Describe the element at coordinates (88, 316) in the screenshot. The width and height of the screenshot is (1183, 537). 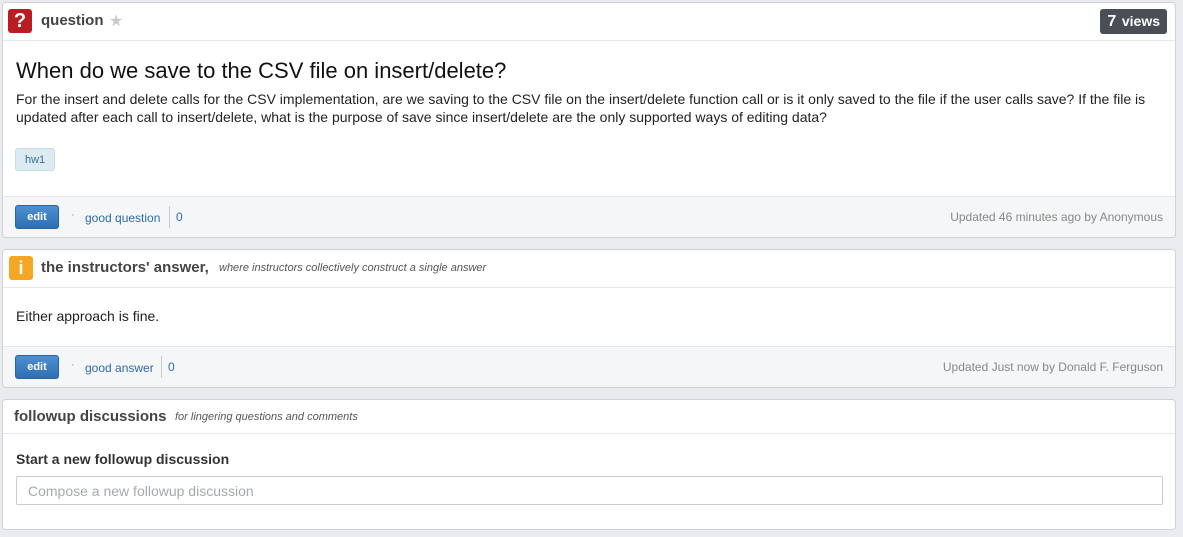
I see `answer-body: Either approach is fine.` at that location.